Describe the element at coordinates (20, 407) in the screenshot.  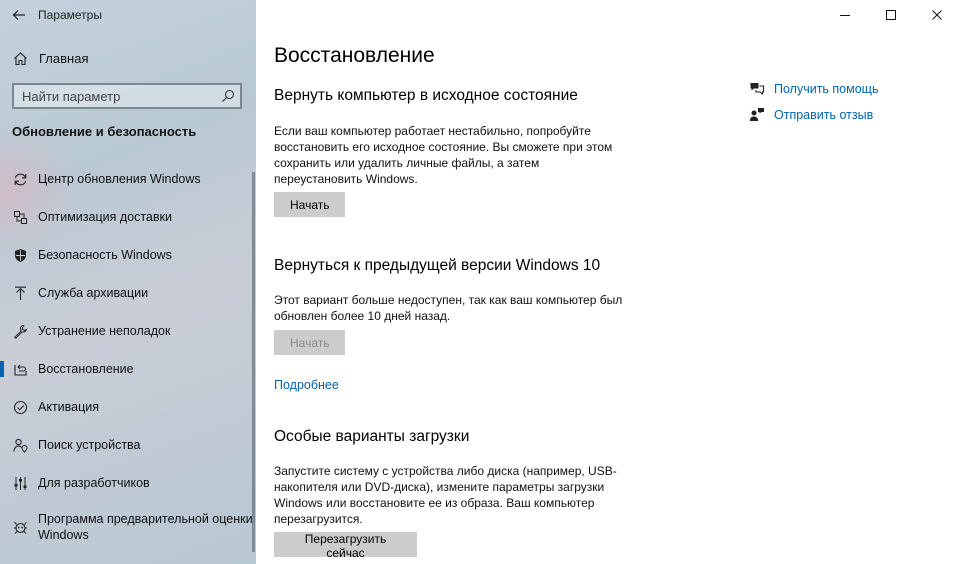
I see `check-circle-icon` at that location.